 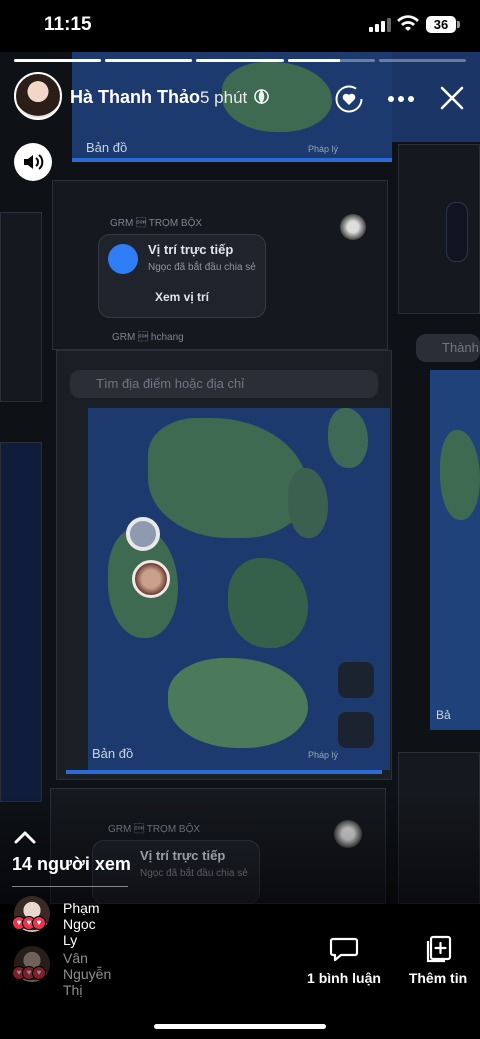 What do you see at coordinates (224, 384) in the screenshot?
I see `map-search-bar: Tìm địa điểm hoặc địa chỉ` at bounding box center [224, 384].